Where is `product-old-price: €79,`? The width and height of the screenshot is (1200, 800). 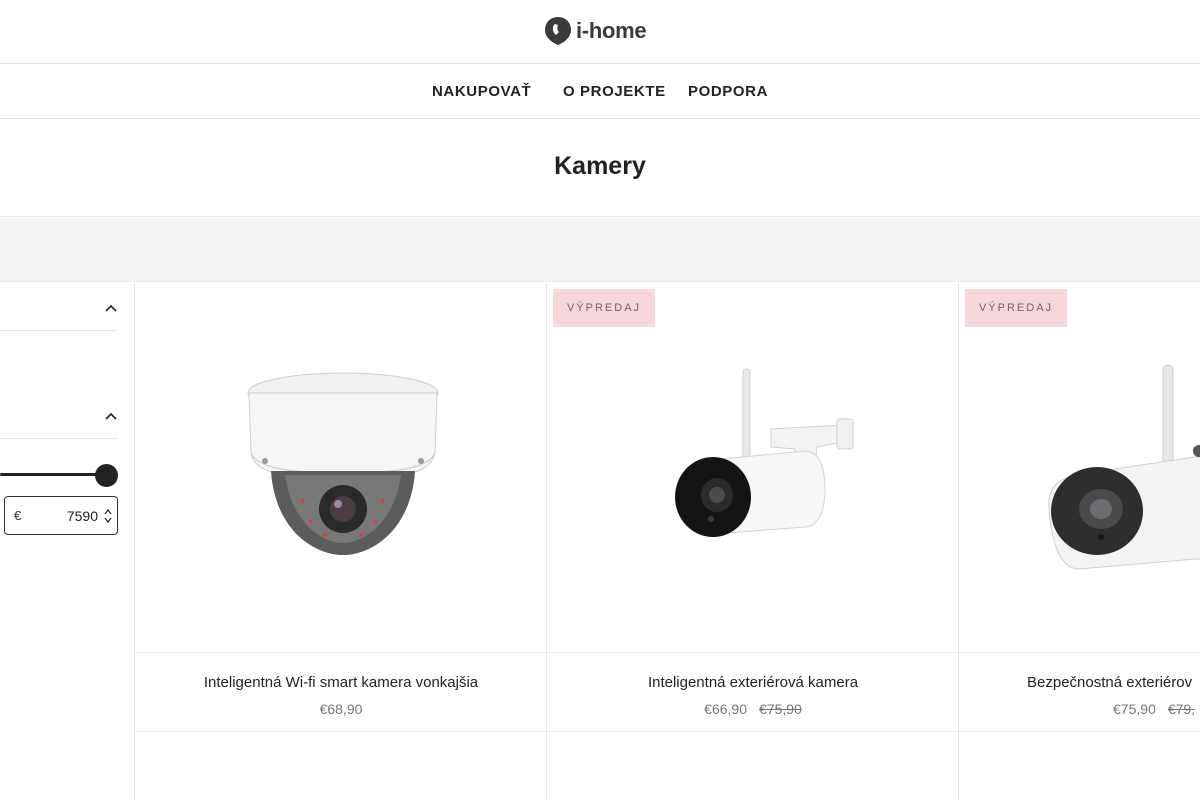
product-old-price: €79, is located at coordinates (1181, 709).